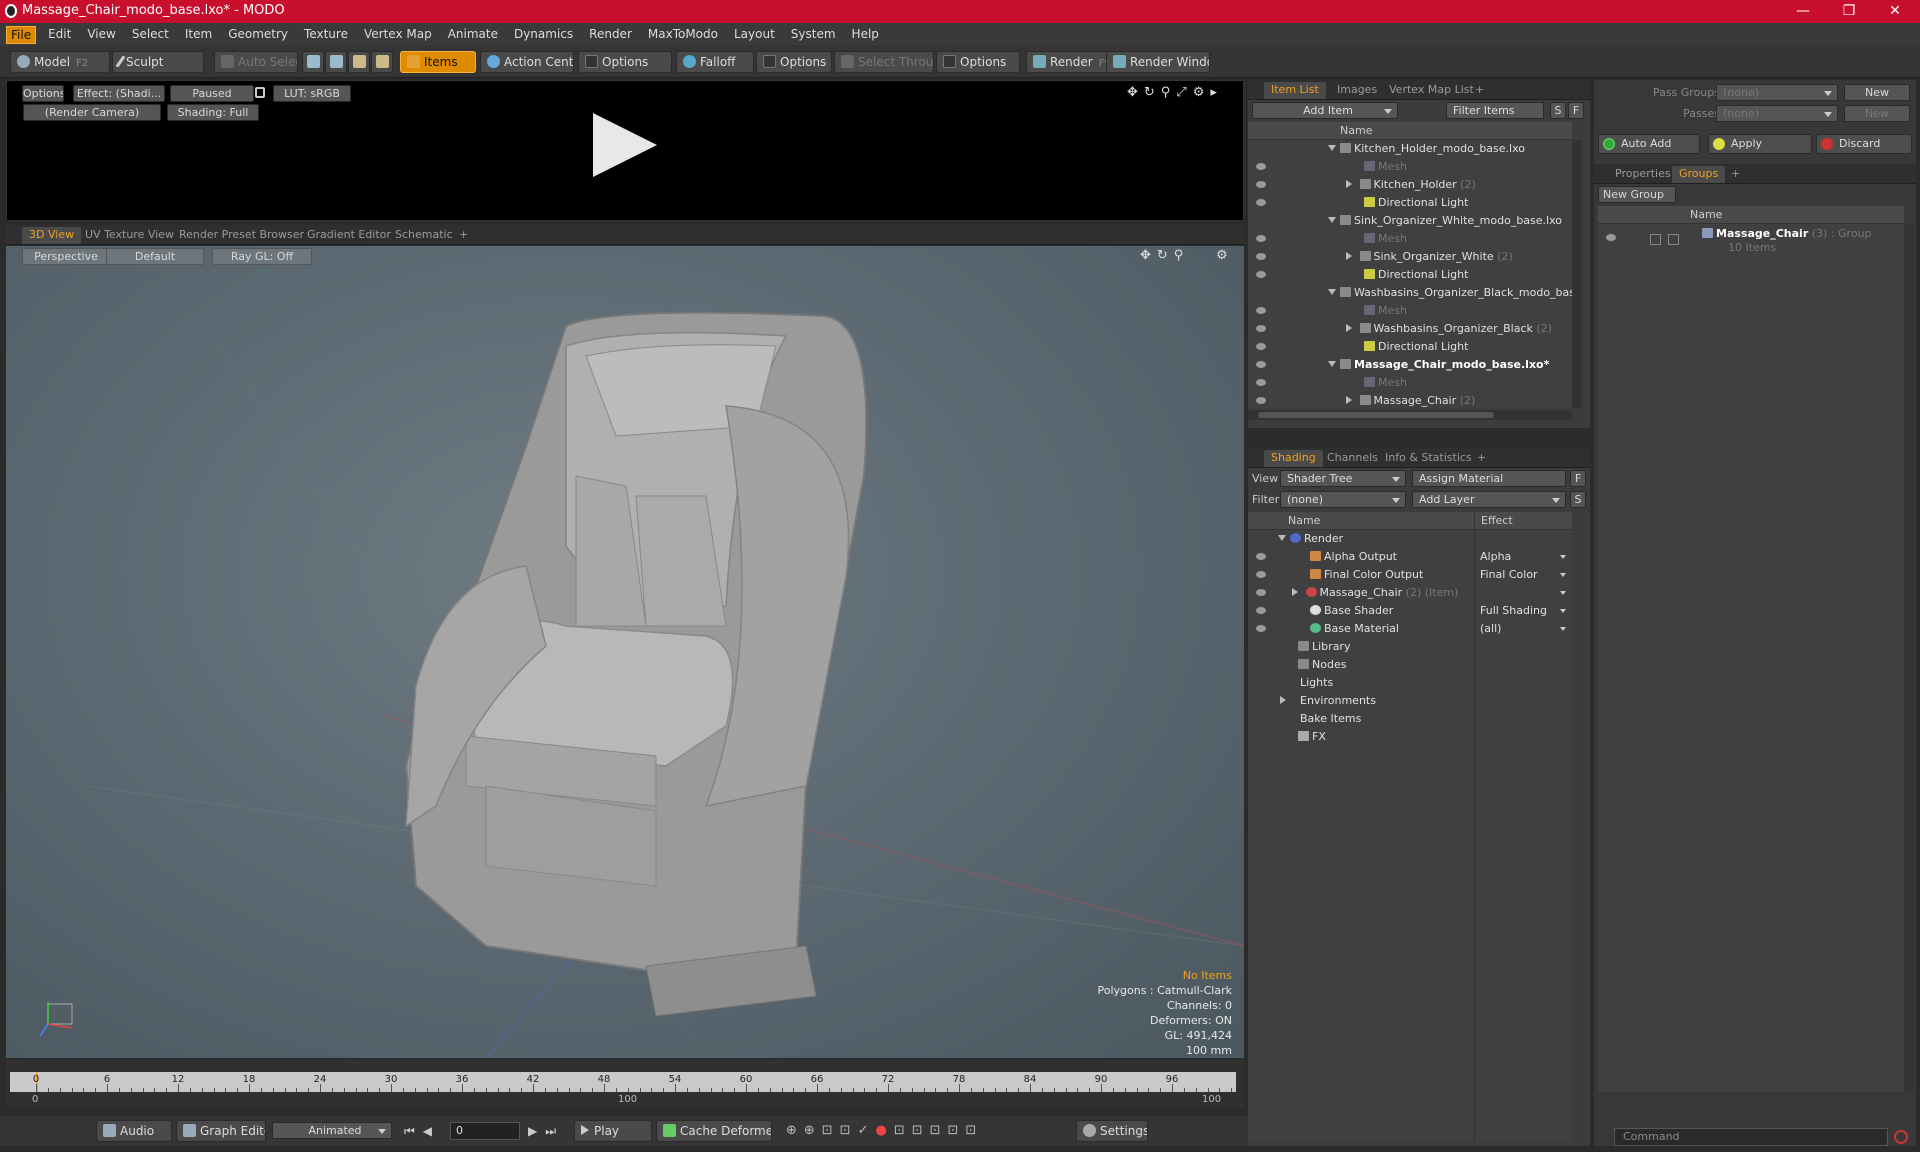 This screenshot has height=1152, width=1920. I want to click on tab-channels: Channels, so click(1352, 458).